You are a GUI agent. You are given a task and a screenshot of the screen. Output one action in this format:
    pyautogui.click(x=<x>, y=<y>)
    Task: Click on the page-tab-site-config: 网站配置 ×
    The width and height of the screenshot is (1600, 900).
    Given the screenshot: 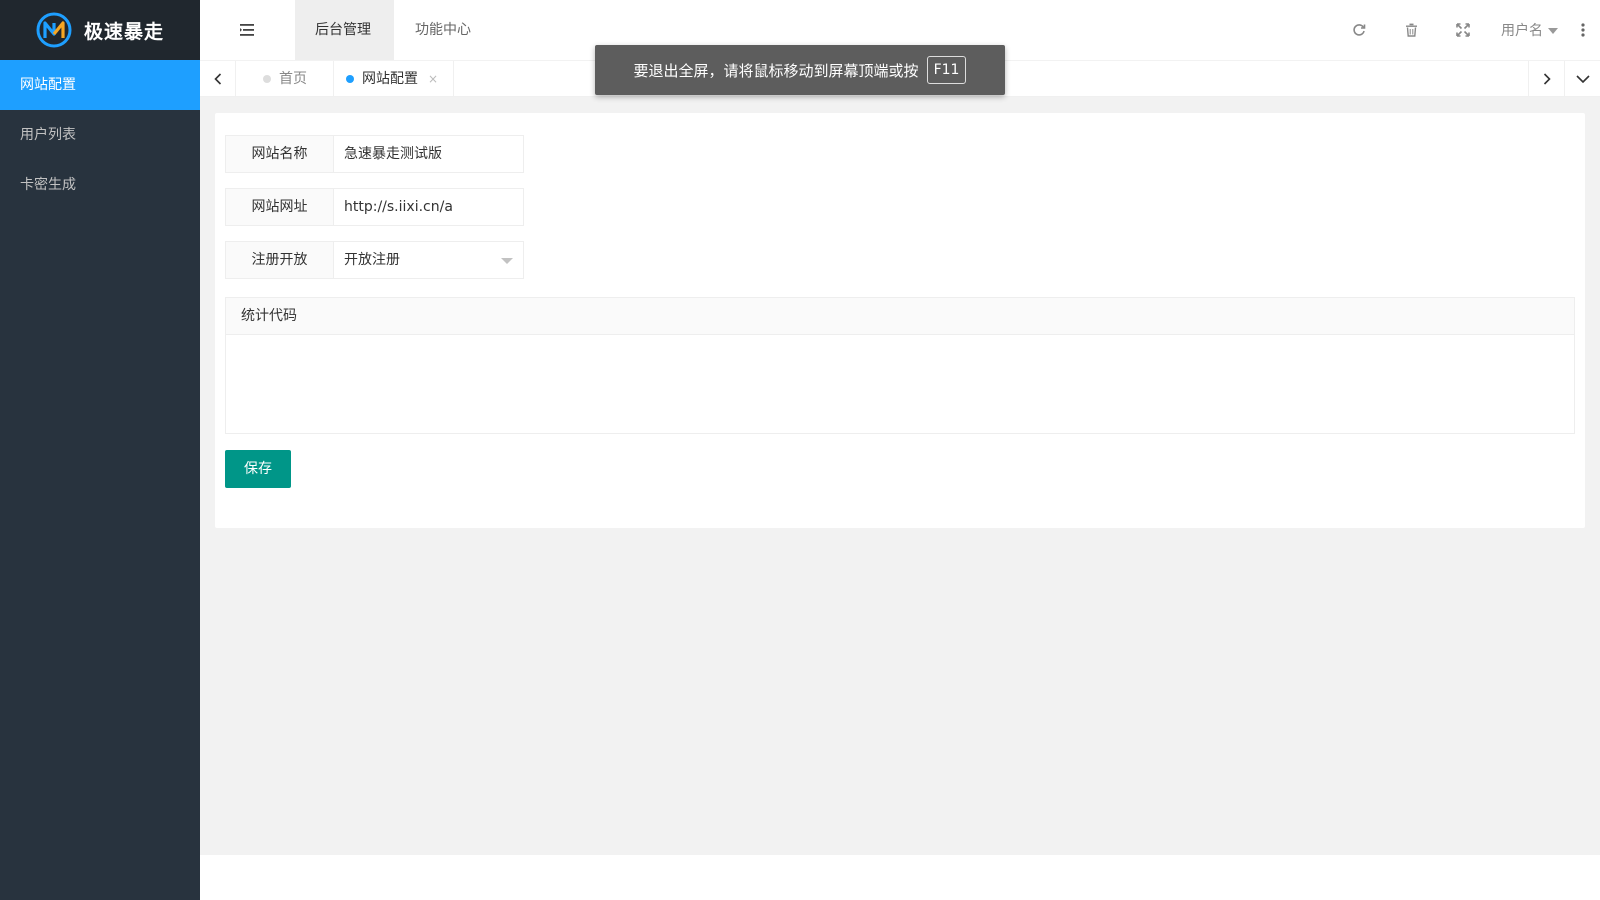 What is the action you would take?
    pyautogui.click(x=393, y=79)
    